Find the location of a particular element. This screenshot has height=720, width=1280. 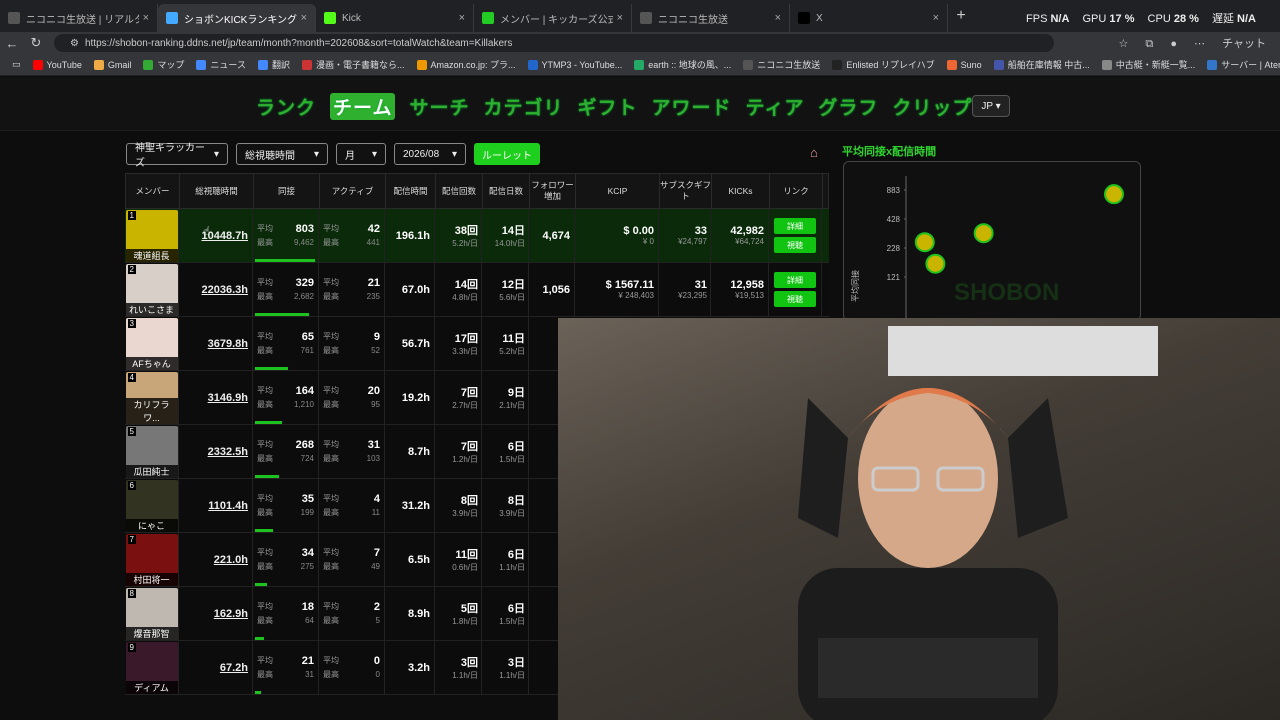

total-watch-link: 22036.3h is located at coordinates (225, 290).